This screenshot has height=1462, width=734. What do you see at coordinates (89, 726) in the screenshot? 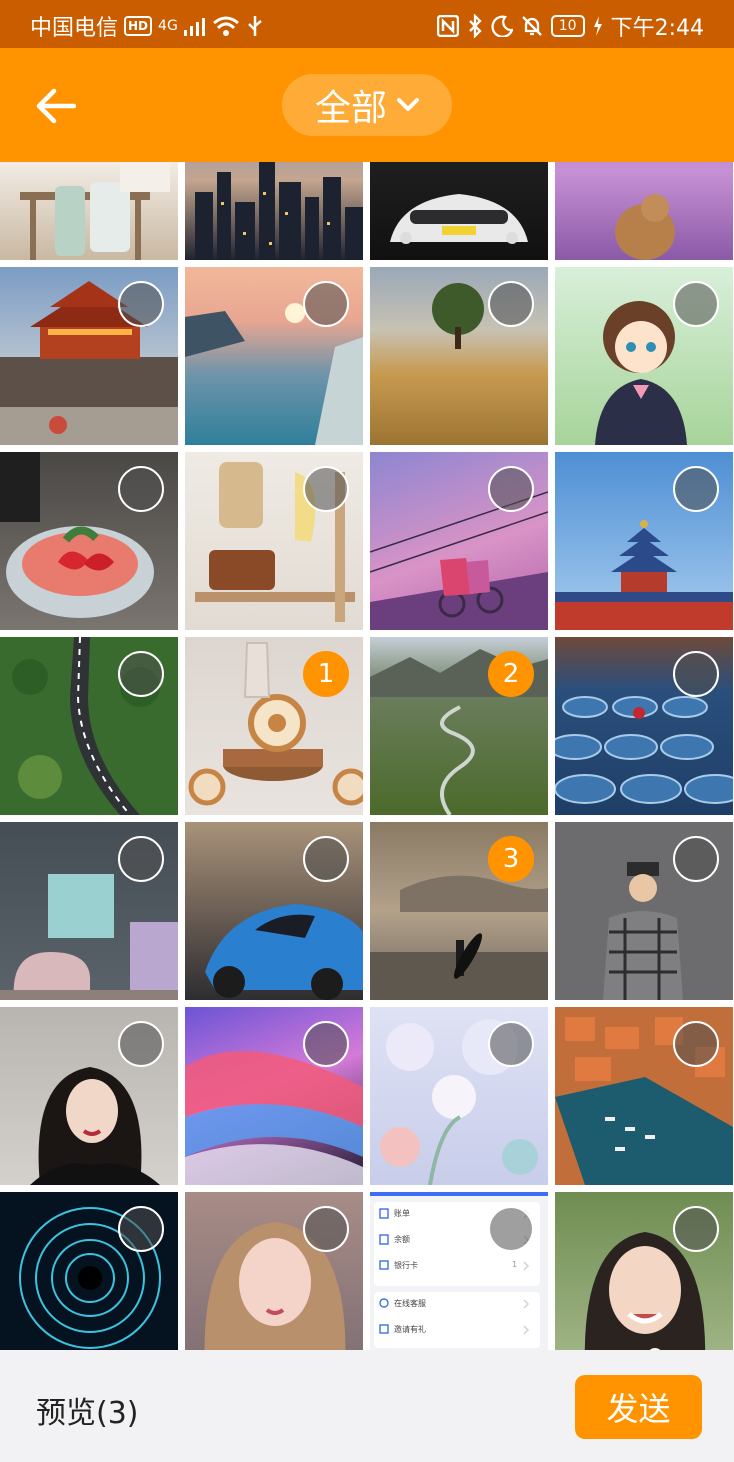
I see `photo-thumb-road` at bounding box center [89, 726].